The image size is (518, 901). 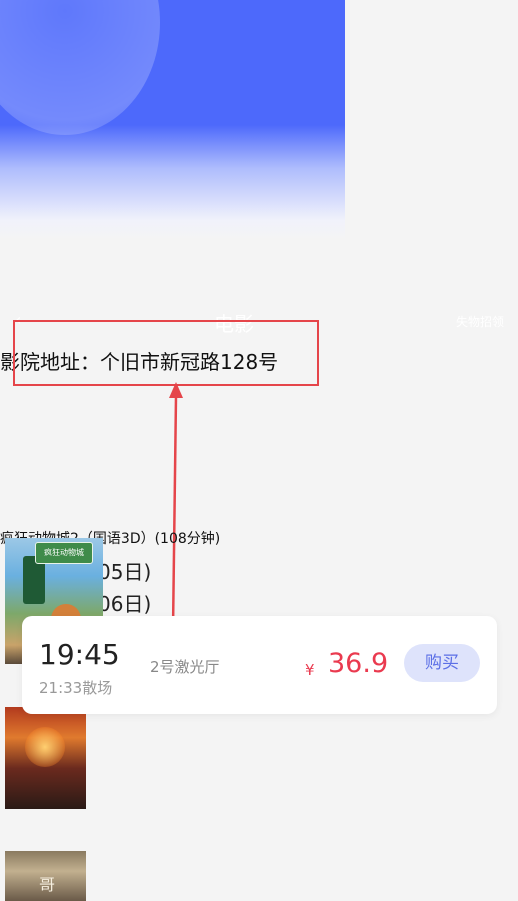 What do you see at coordinates (76, 688) in the screenshot?
I see `end-time: 21:33散场` at bounding box center [76, 688].